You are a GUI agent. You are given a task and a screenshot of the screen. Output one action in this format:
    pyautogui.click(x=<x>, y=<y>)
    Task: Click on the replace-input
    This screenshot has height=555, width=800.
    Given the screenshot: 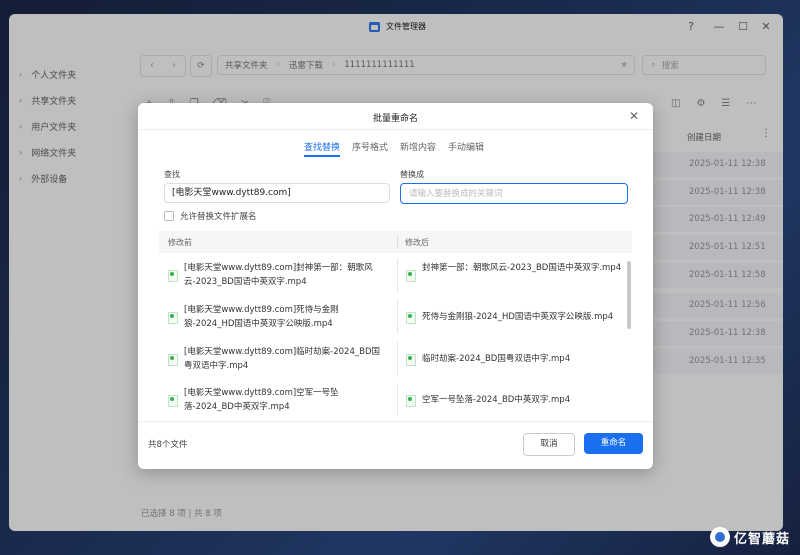 What is the action you would take?
    pyautogui.click(x=514, y=193)
    